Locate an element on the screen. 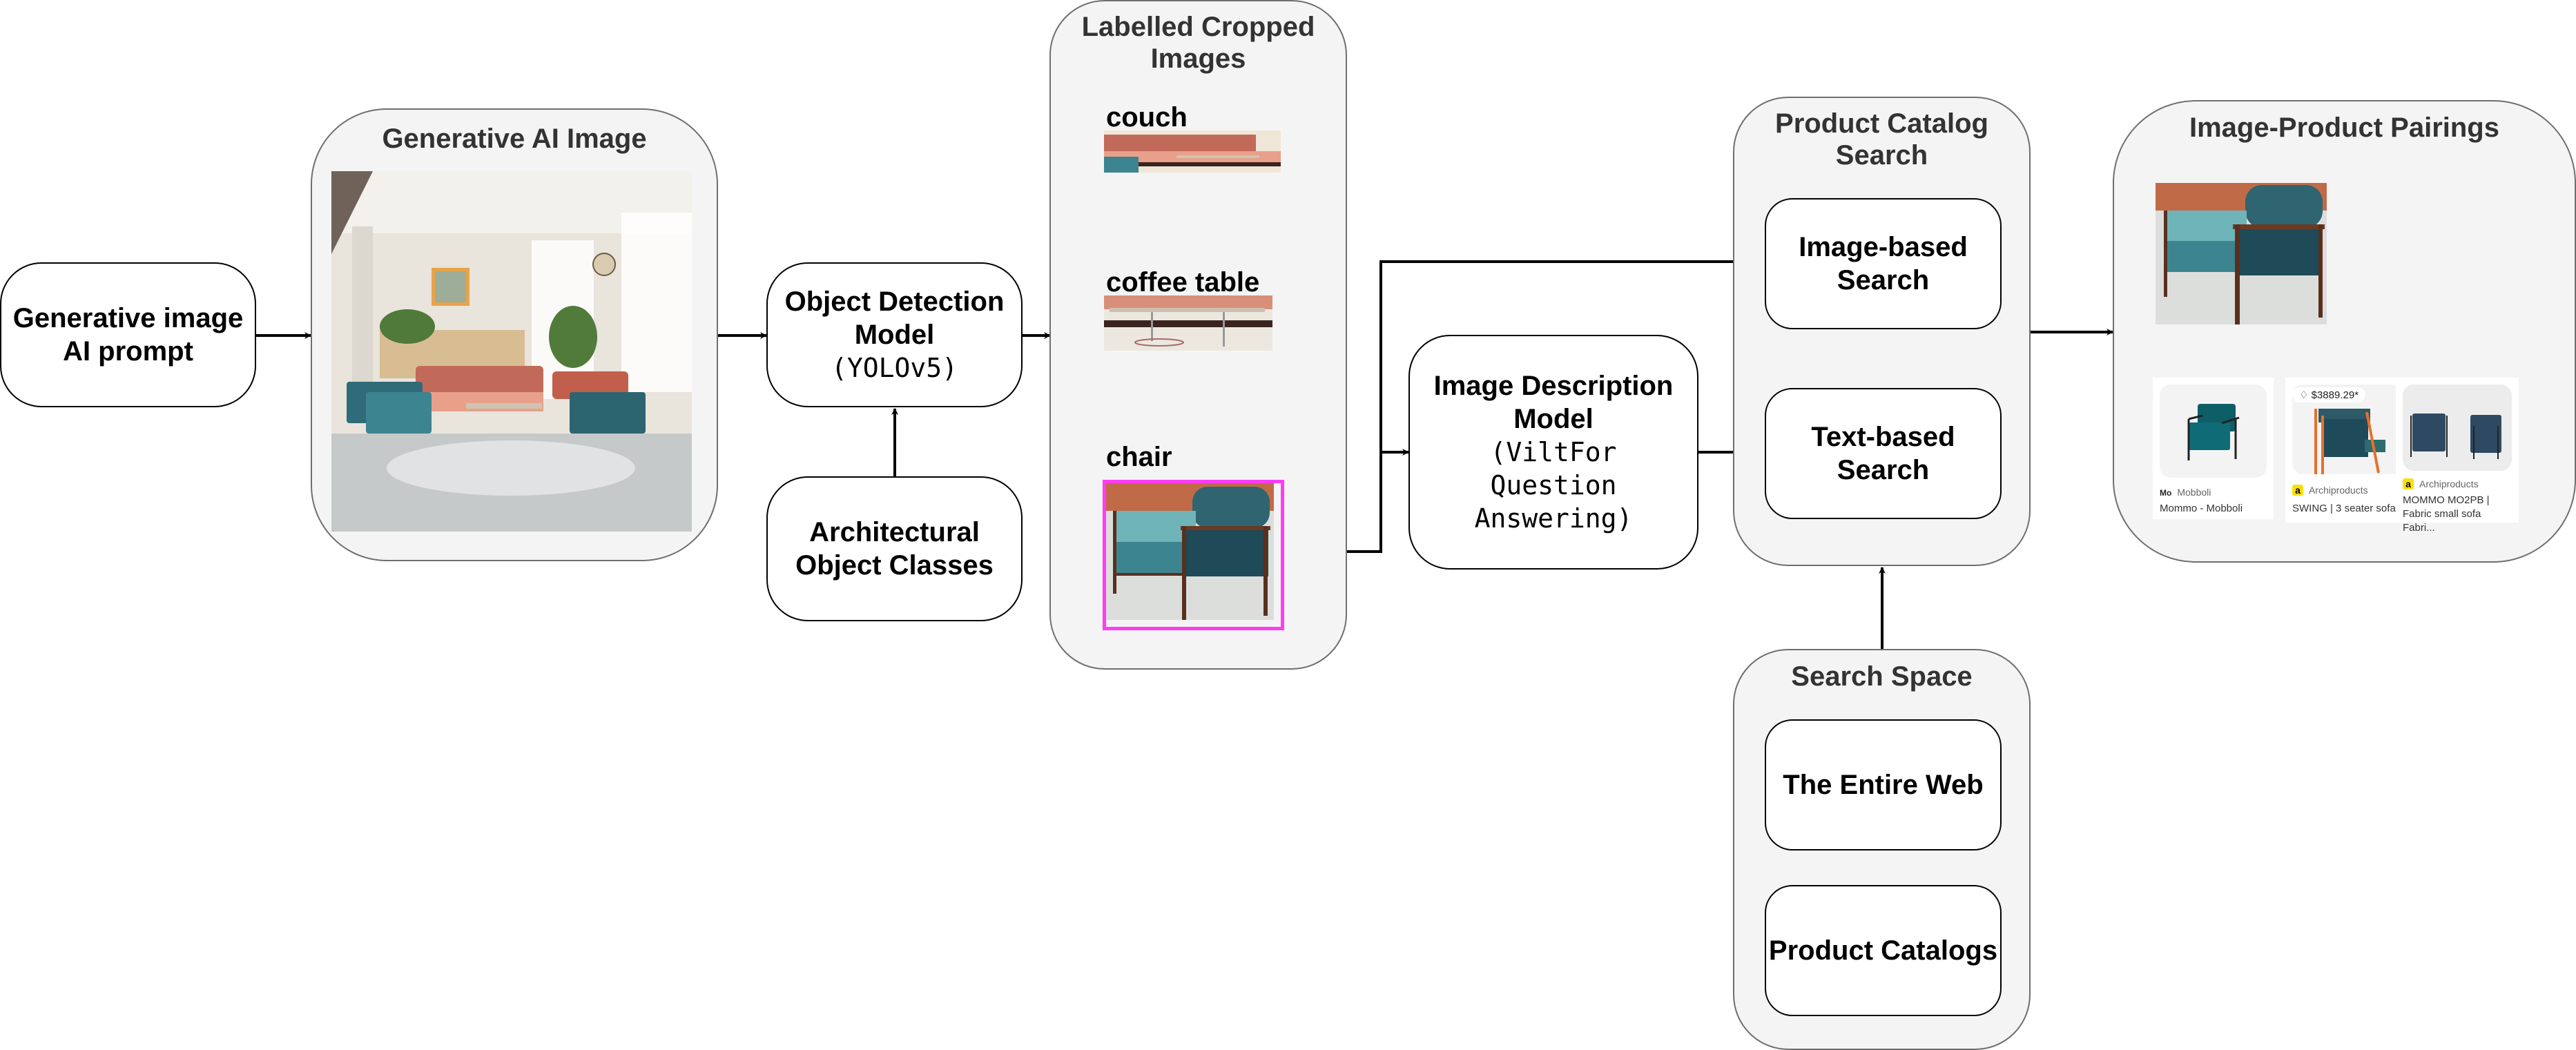 The width and height of the screenshot is (2576, 1050). catalog-search-title: Product Catalog Search is located at coordinates (1882, 139).